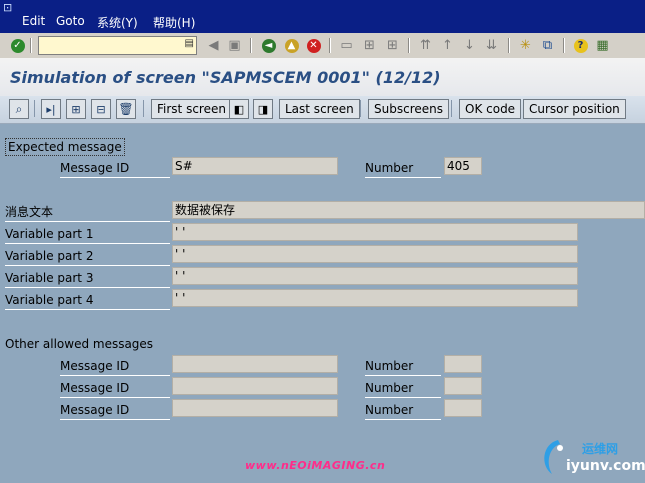 The image size is (645, 483). I want to click on command-history-icon: ▤, so click(189, 43).